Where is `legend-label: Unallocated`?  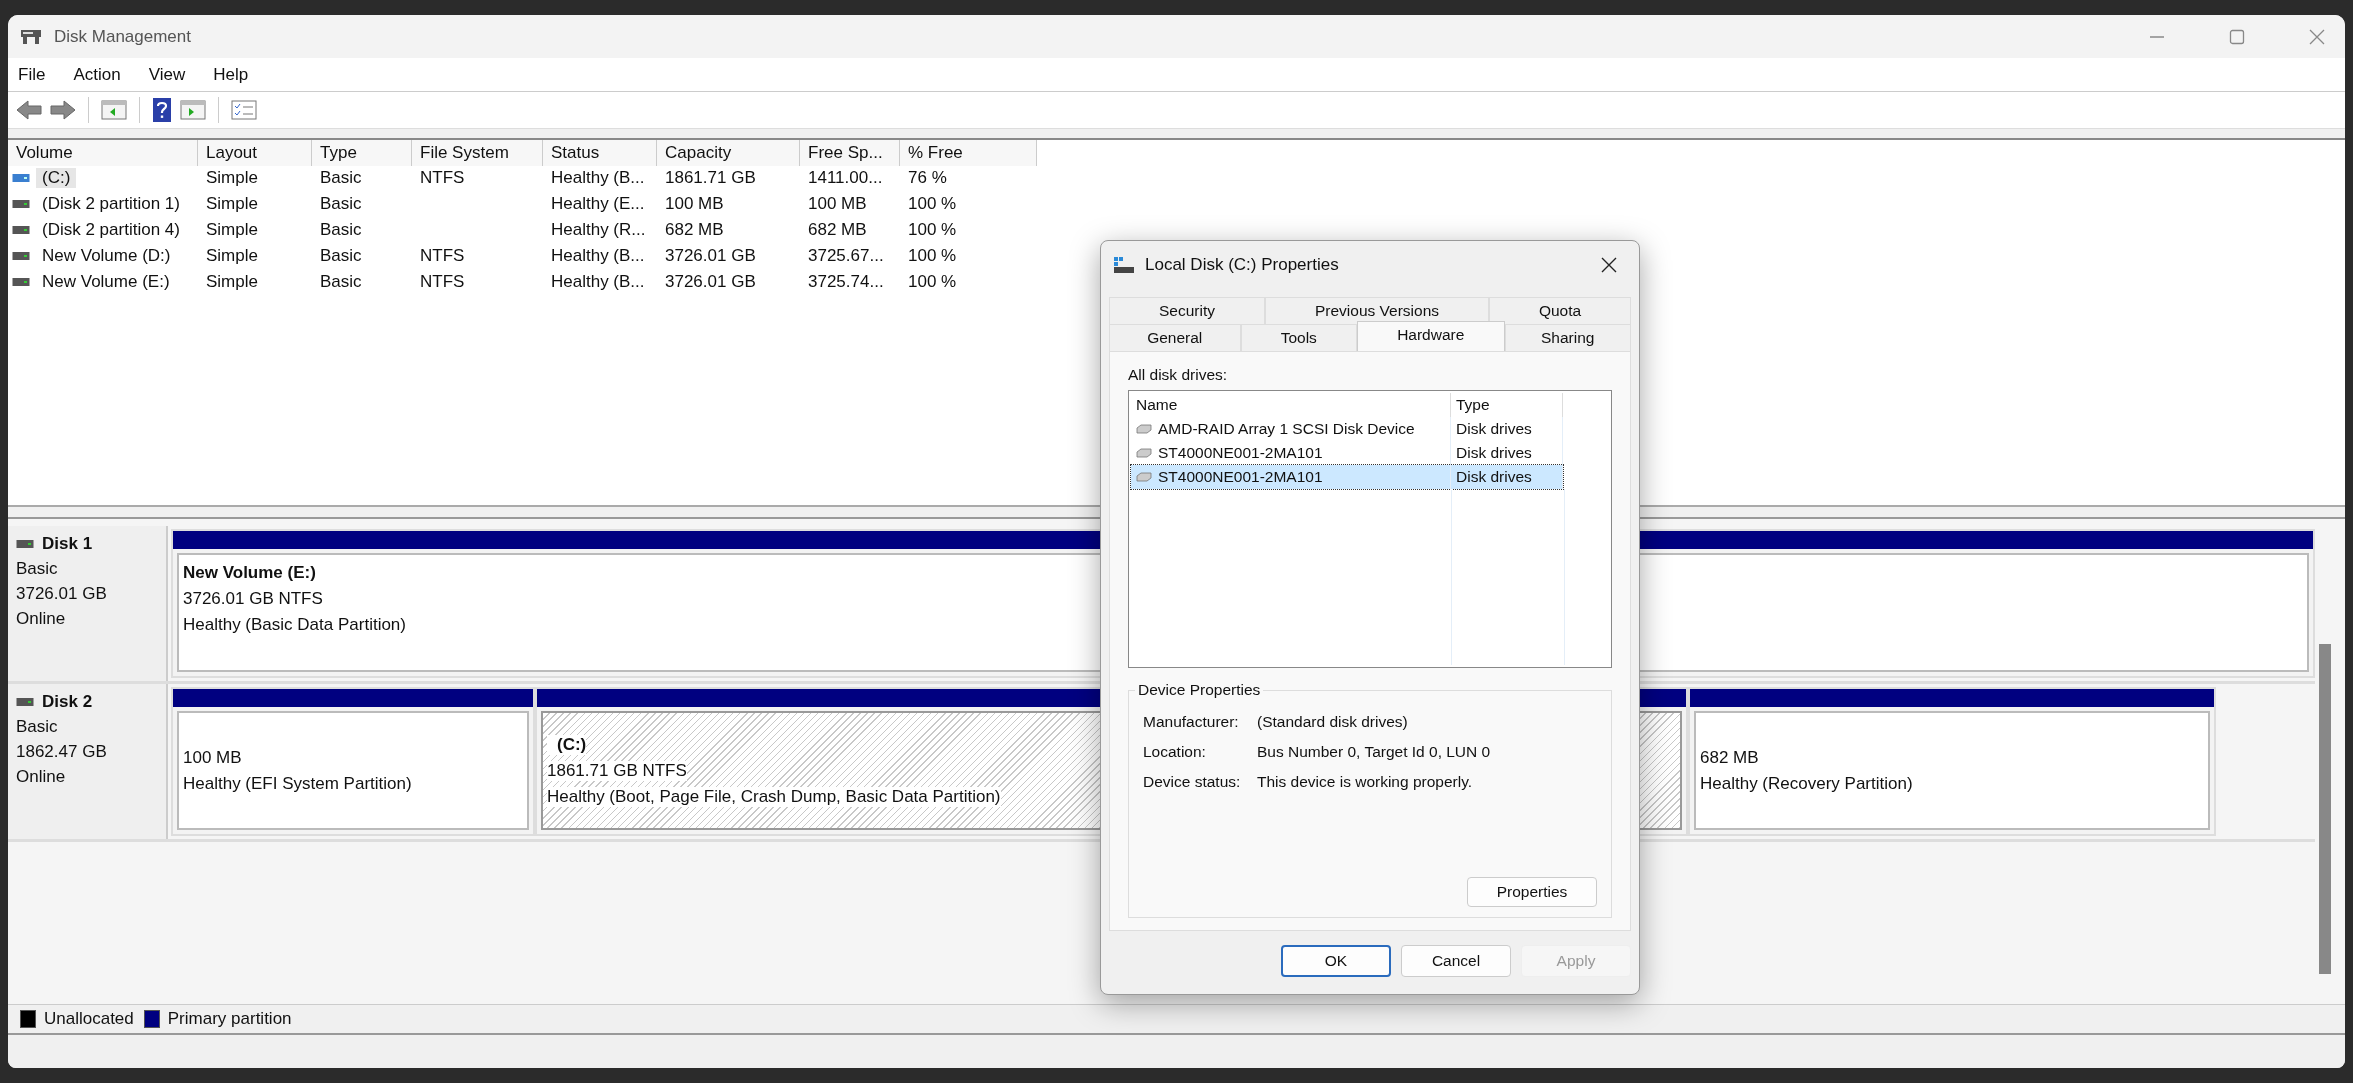
legend-label: Unallocated is located at coordinates (89, 1019).